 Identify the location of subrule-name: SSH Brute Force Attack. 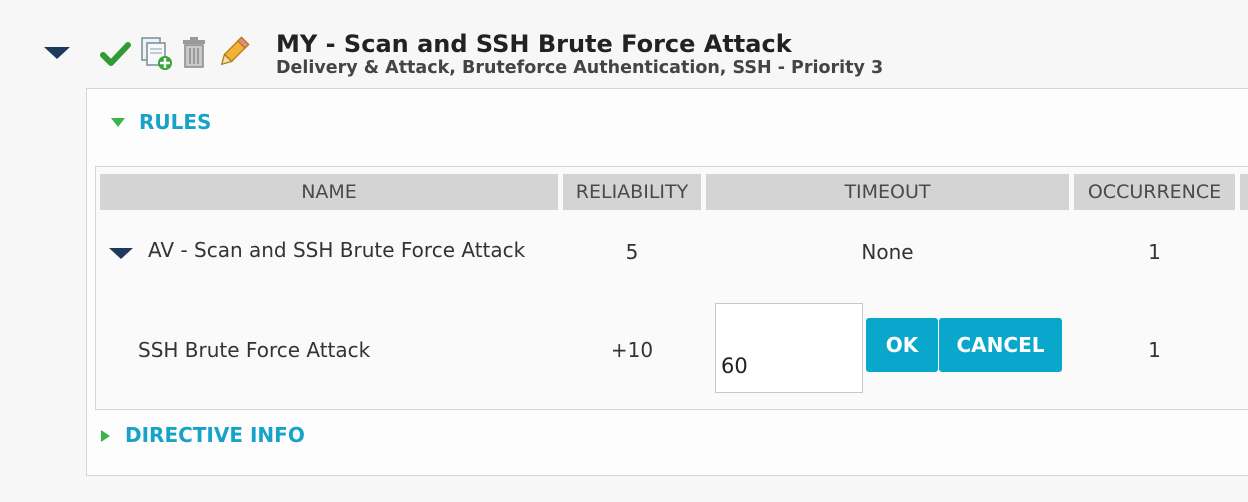
(254, 350).